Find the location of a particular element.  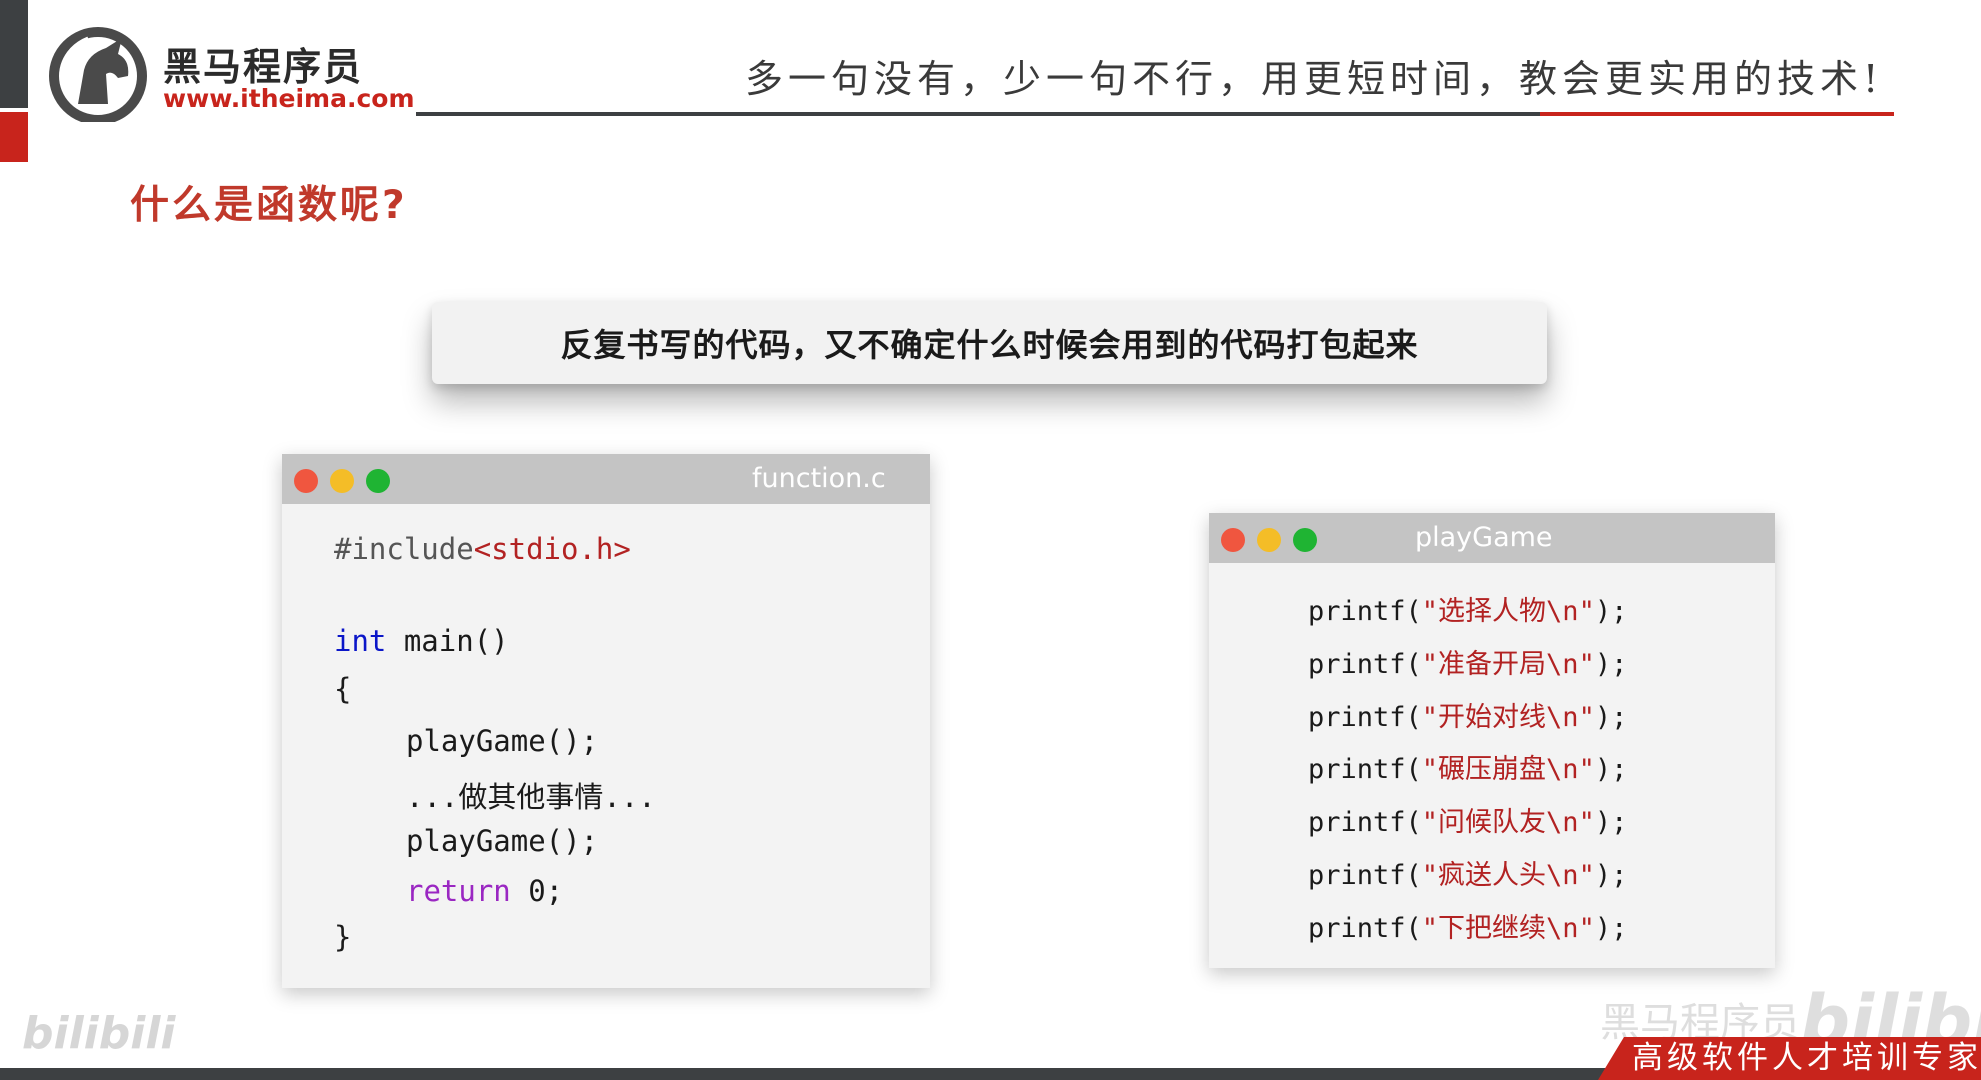

code-line-main: int main() is located at coordinates (421, 641).